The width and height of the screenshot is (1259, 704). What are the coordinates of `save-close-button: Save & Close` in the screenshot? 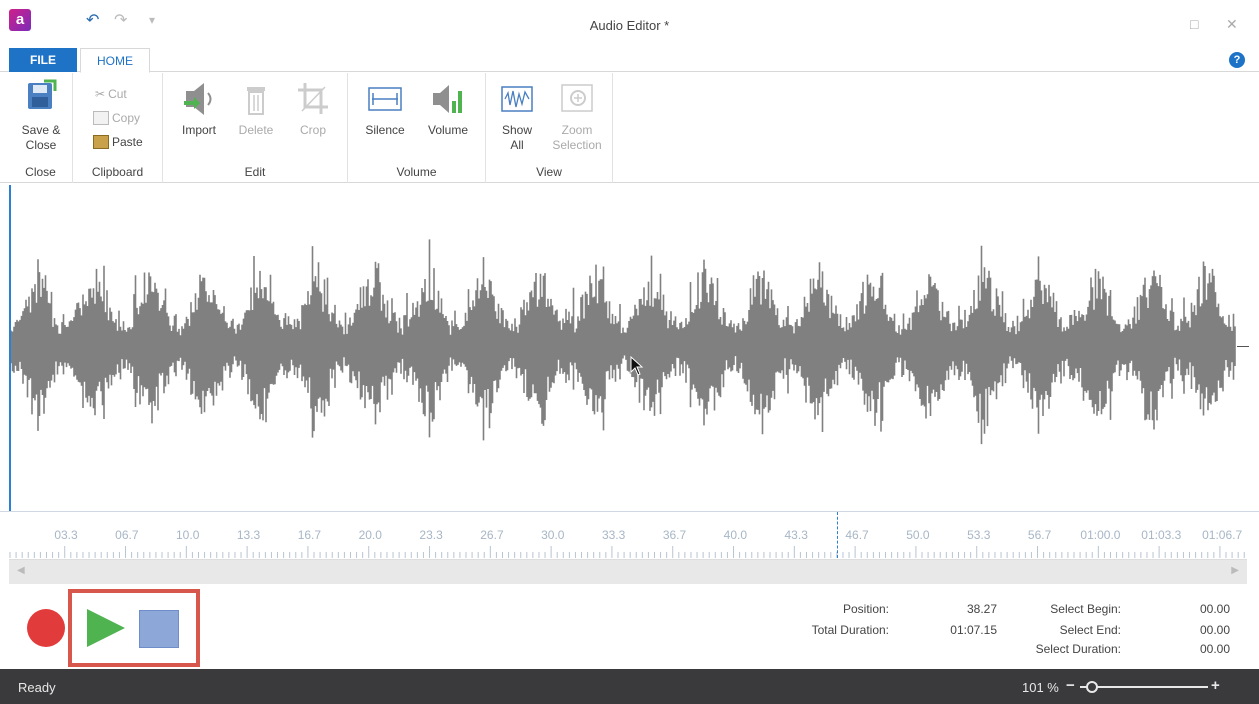 It's located at (41, 116).